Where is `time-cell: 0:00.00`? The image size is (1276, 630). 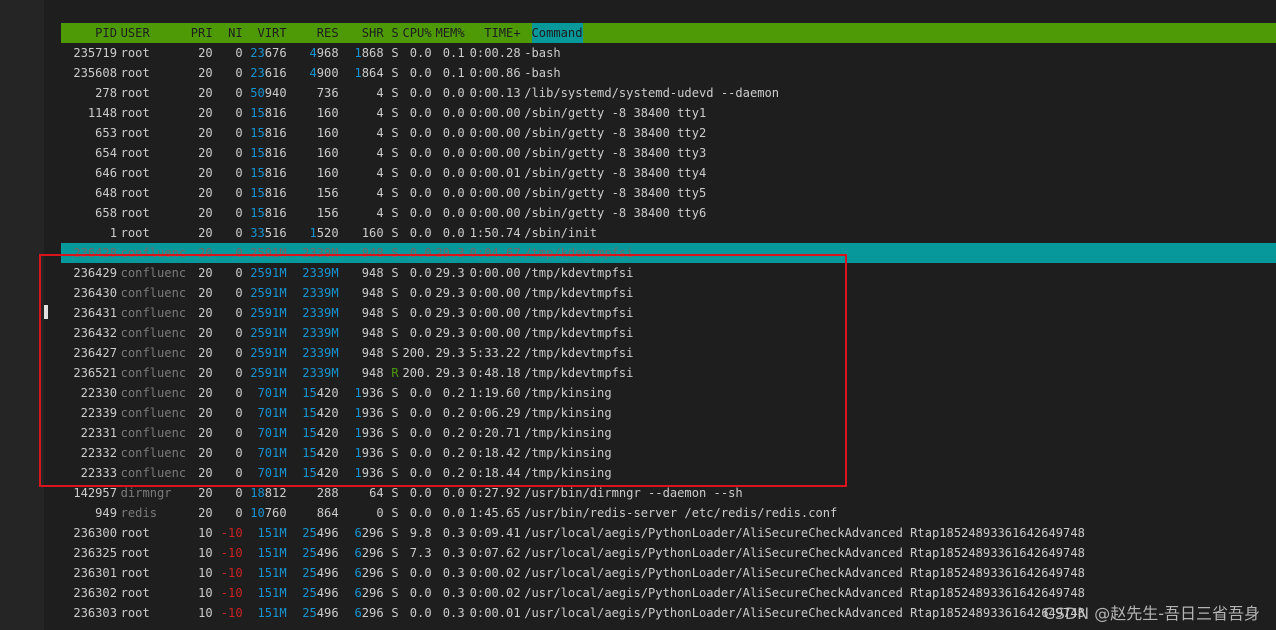
time-cell: 0:00.00 is located at coordinates (495, 273).